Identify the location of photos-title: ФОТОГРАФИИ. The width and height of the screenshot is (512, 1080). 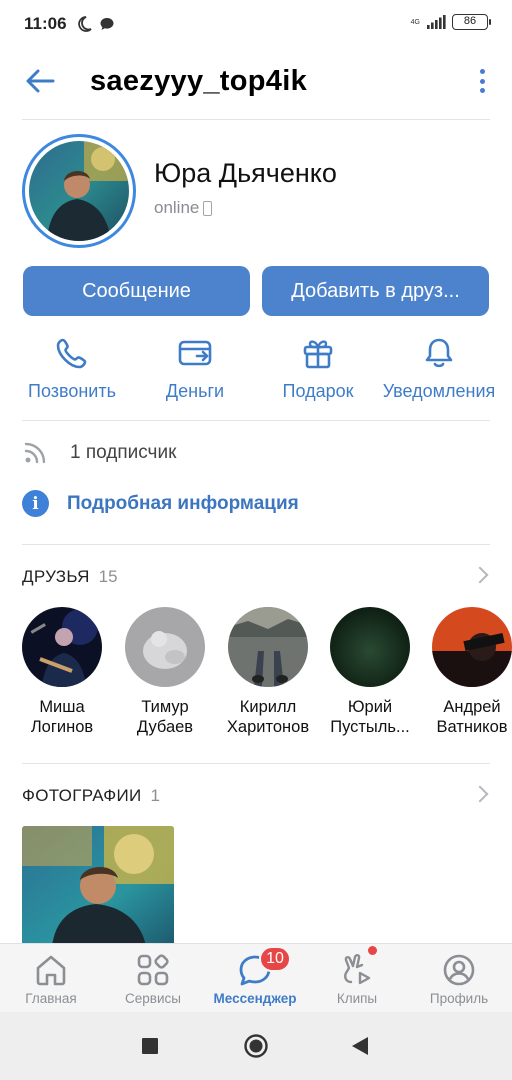
(82, 795).